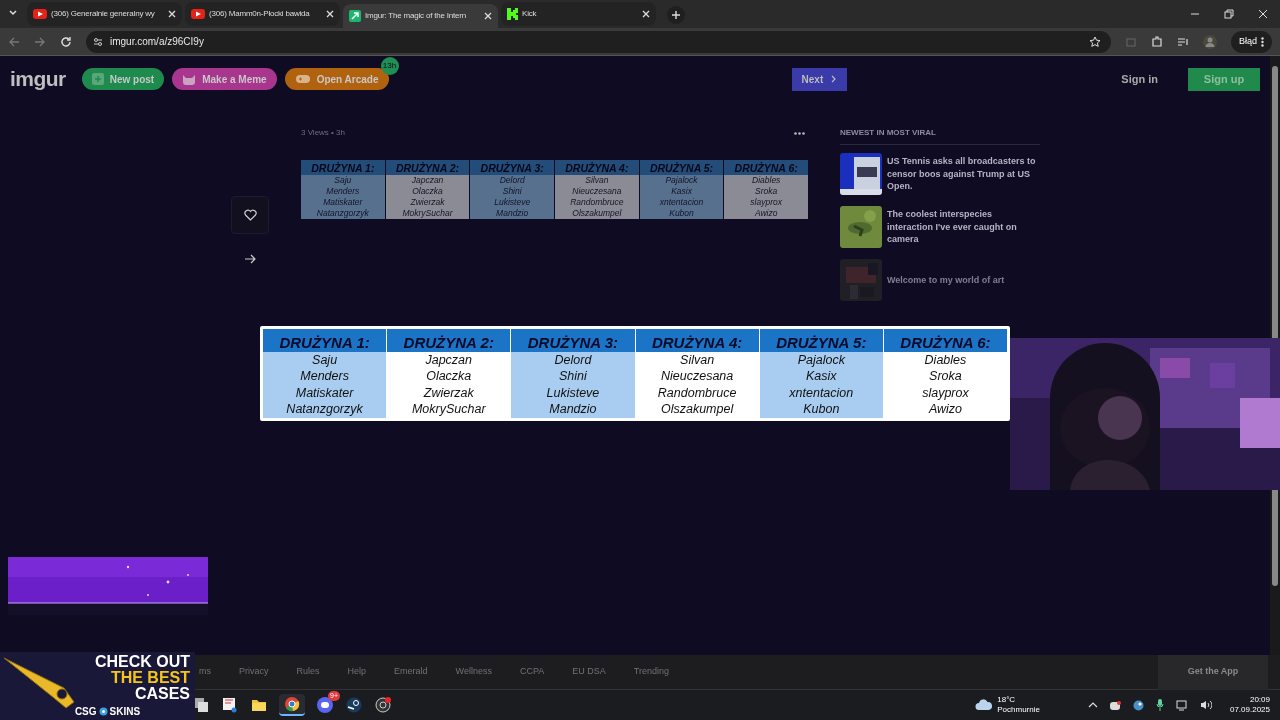 Image resolution: width=1280 pixels, height=720 pixels. What do you see at coordinates (205, 672) in the screenshot?
I see `footer-link: ms` at bounding box center [205, 672].